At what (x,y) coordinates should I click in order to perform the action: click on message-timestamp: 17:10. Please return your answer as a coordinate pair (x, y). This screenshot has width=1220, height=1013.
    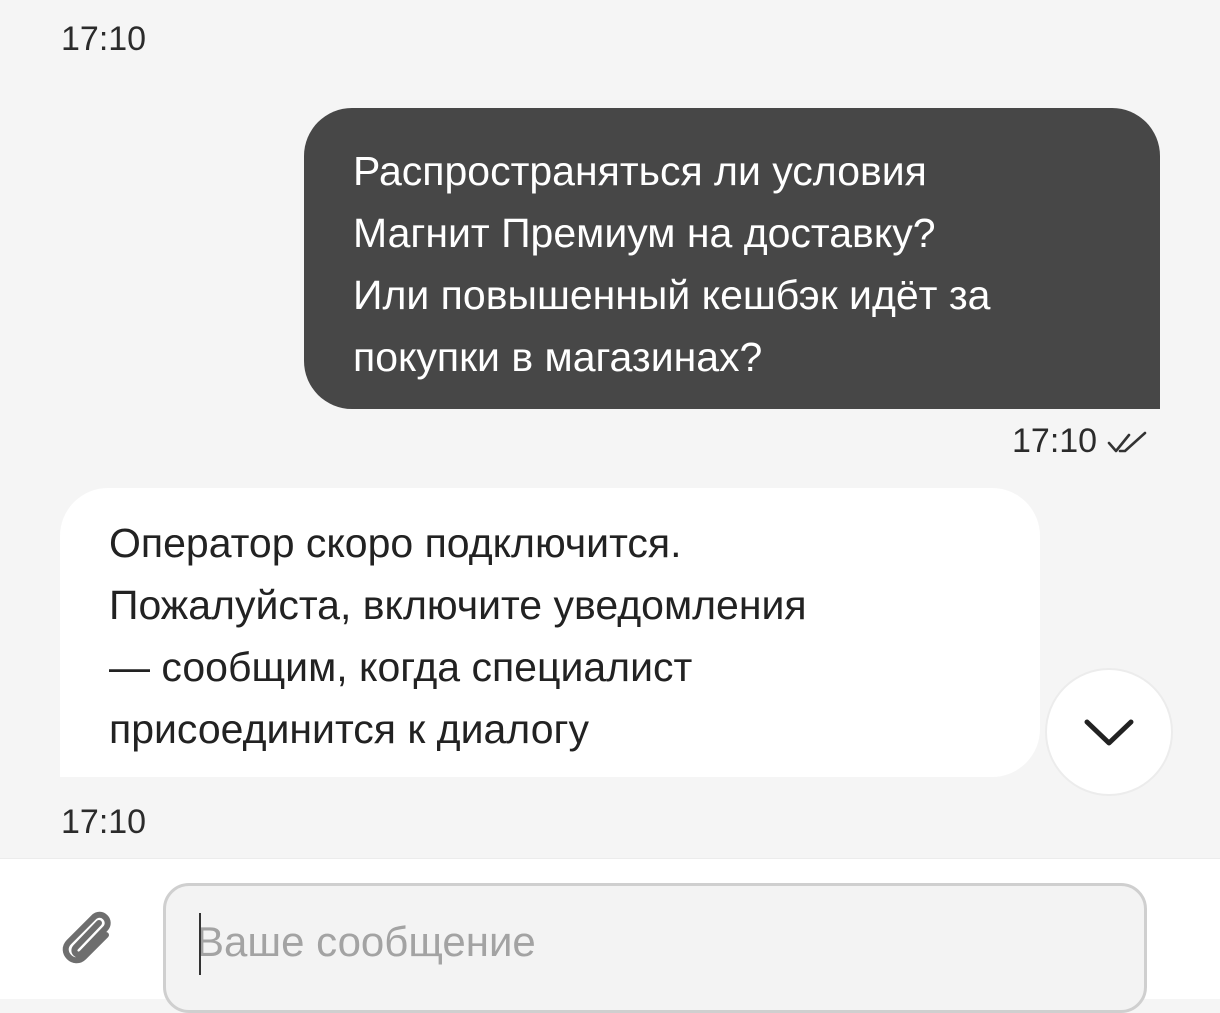
    Looking at the image, I should click on (104, 39).